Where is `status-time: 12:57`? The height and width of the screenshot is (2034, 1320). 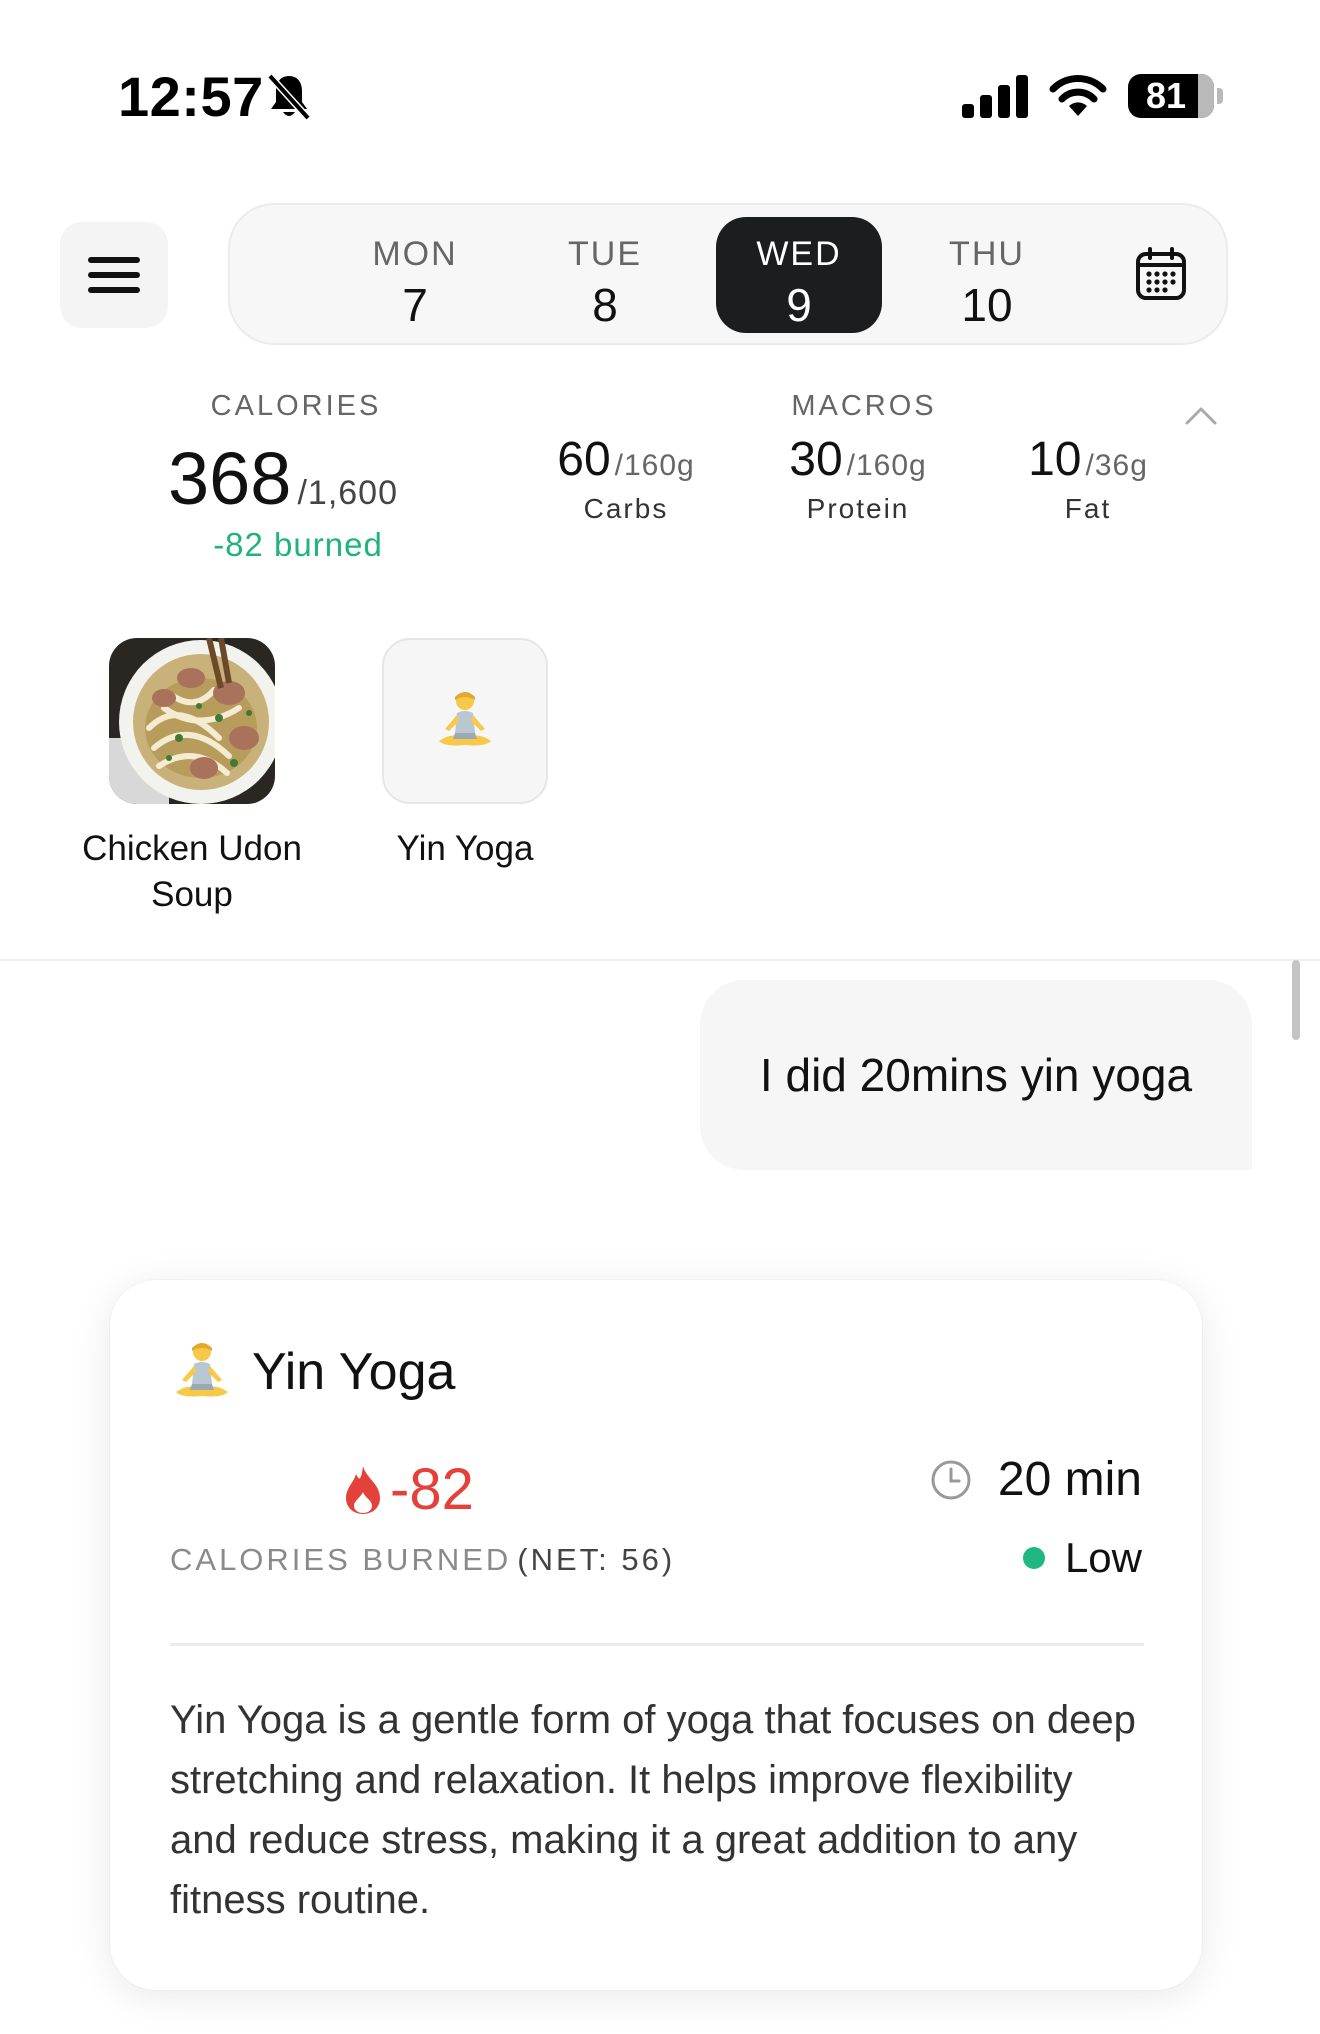
status-time: 12:57 is located at coordinates (191, 96).